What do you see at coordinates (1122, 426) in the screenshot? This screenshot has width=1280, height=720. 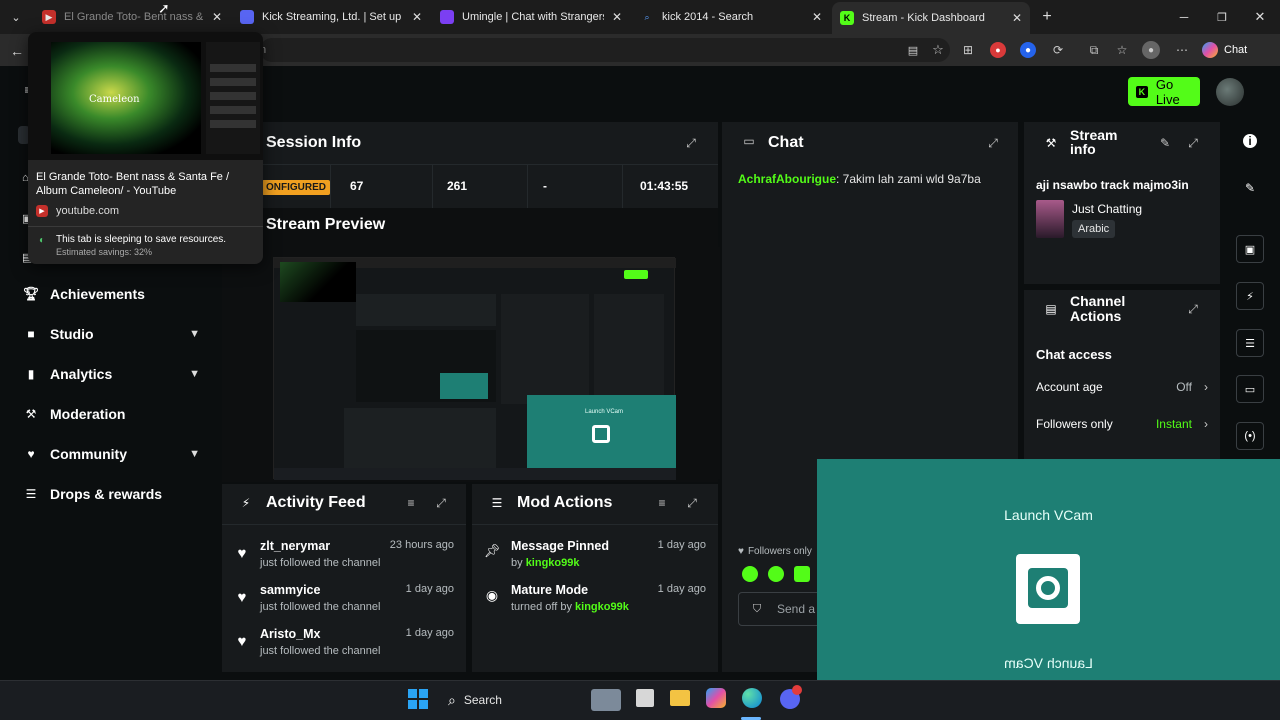 I see `followers-only-row: Followers only Instant ›` at bounding box center [1122, 426].